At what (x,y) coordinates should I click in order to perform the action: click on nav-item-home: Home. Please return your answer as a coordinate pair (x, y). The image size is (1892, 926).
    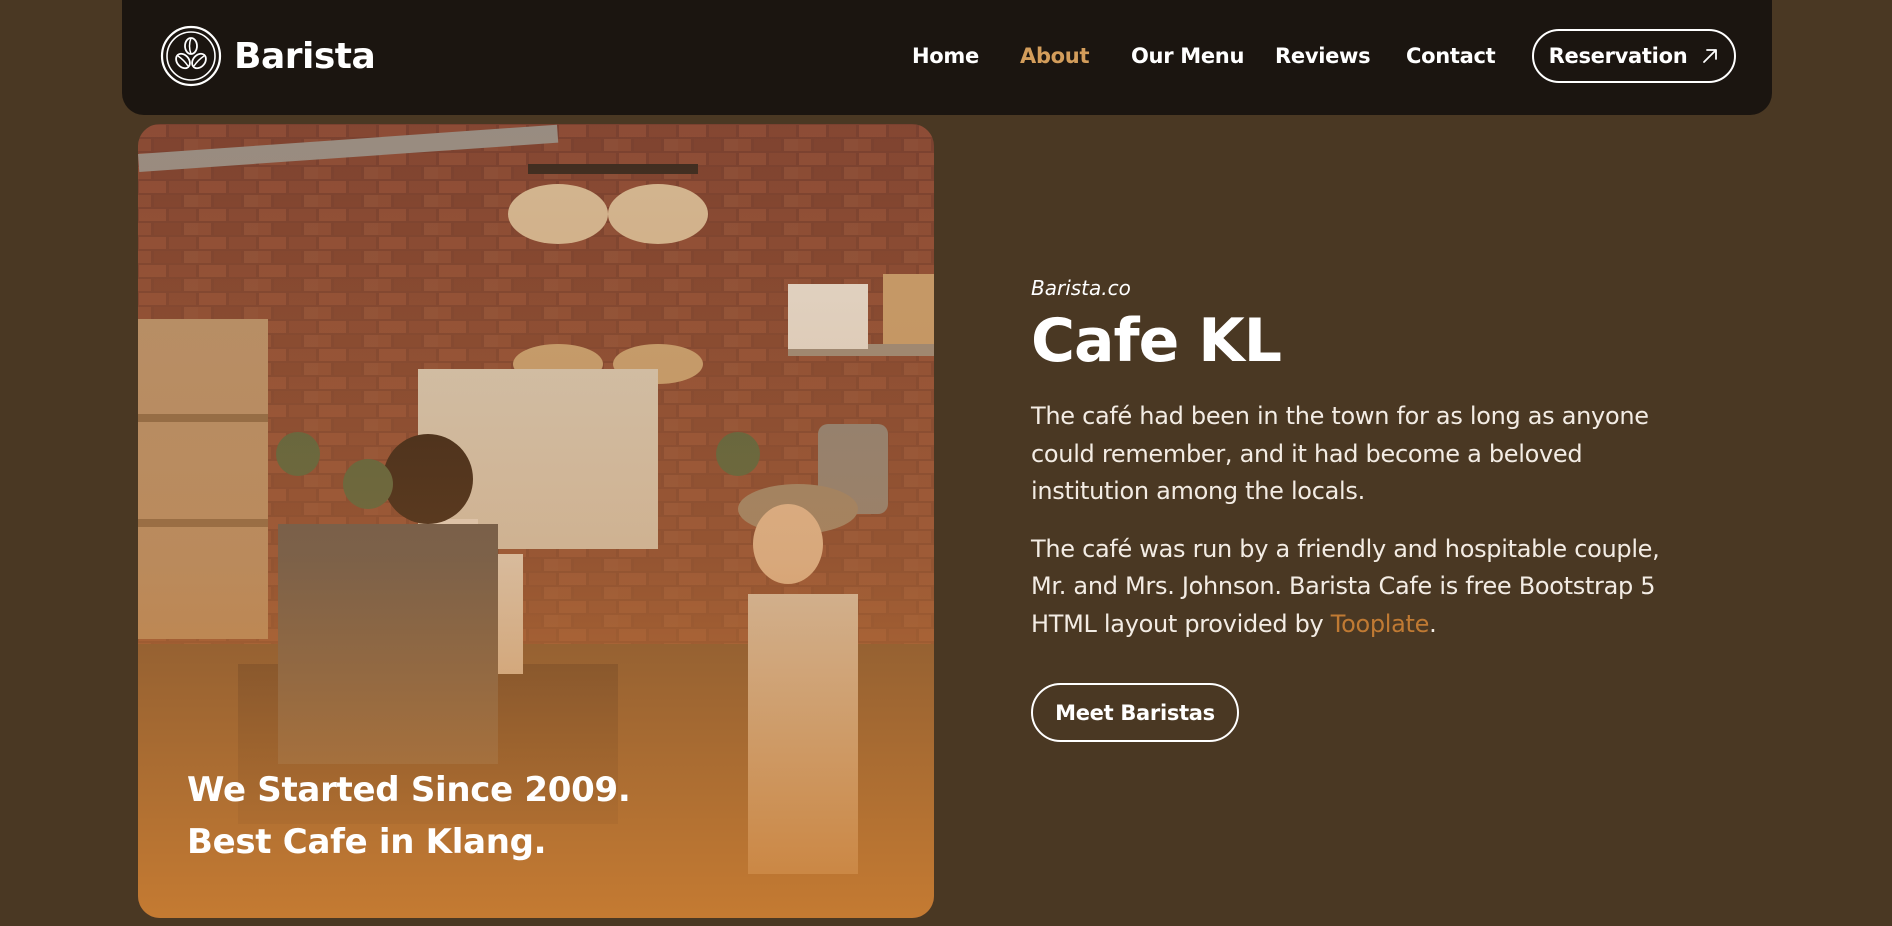
    Looking at the image, I should click on (945, 56).